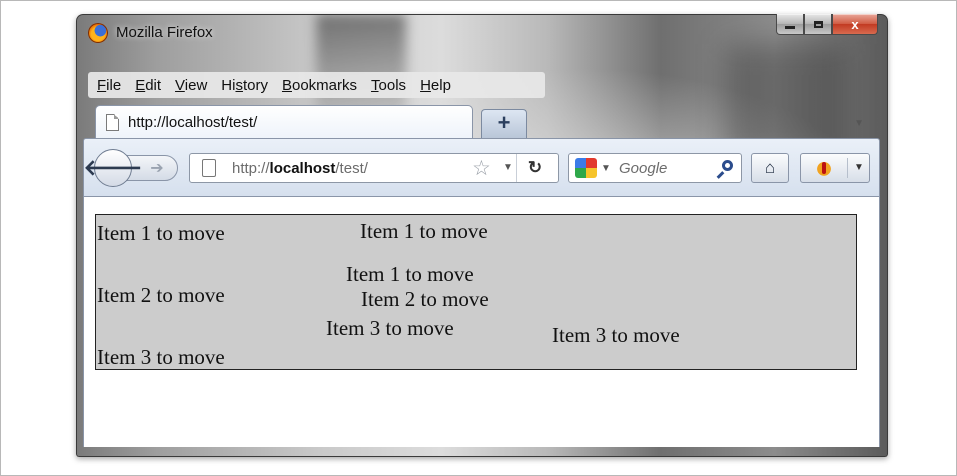 The width and height of the screenshot is (957, 476). I want to click on addon-separator, so click(847, 168).